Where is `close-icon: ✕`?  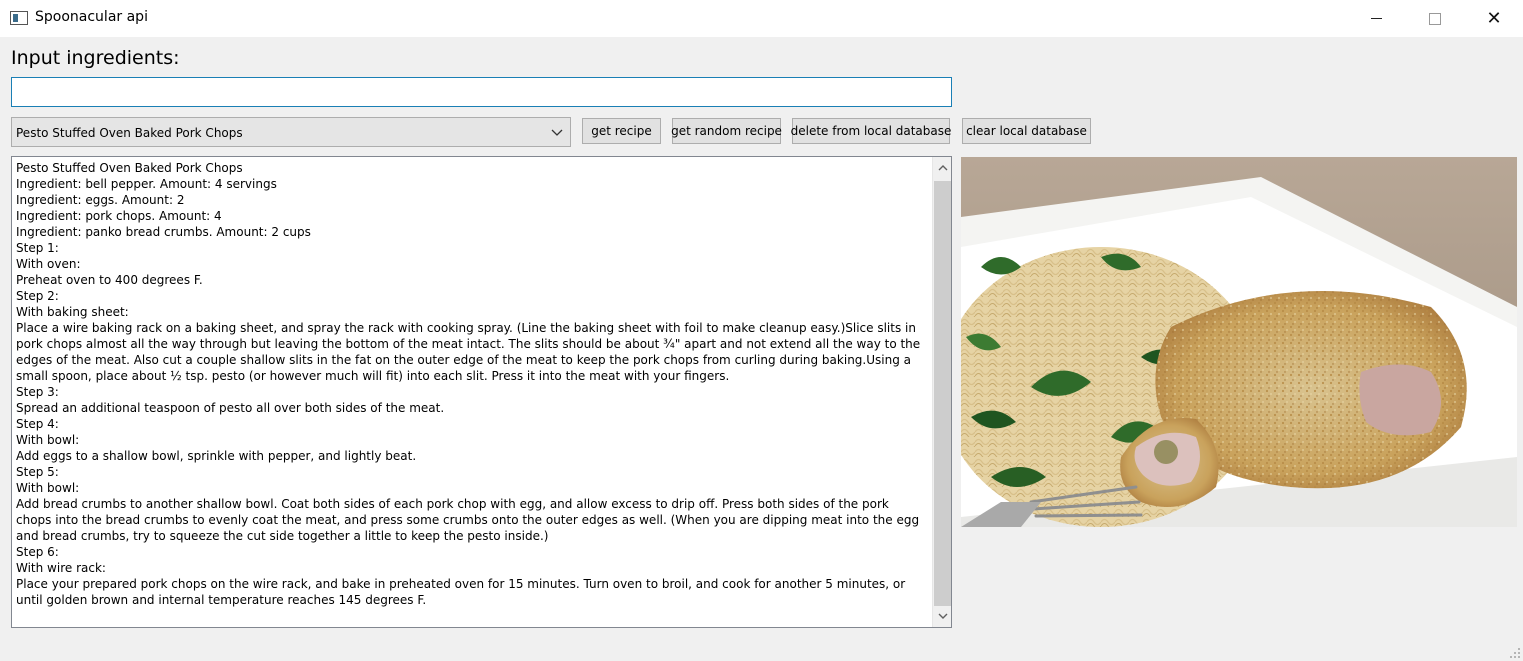
close-icon: ✕ is located at coordinates (1494, 18).